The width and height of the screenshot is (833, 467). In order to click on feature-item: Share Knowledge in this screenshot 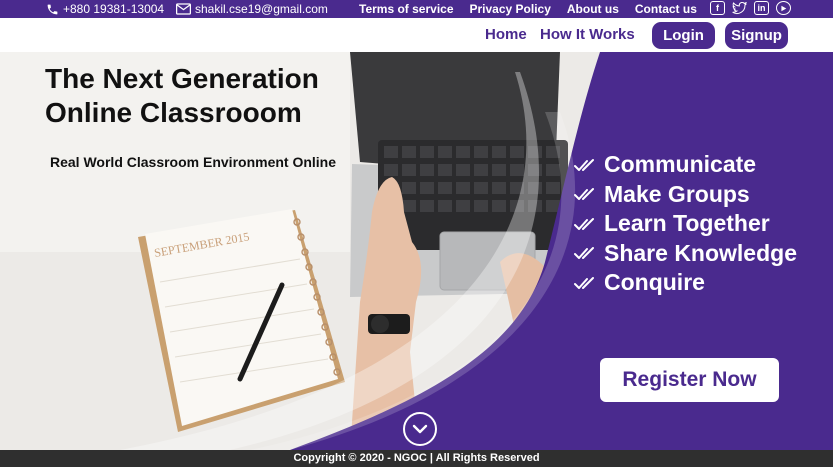, I will do `click(685, 254)`.